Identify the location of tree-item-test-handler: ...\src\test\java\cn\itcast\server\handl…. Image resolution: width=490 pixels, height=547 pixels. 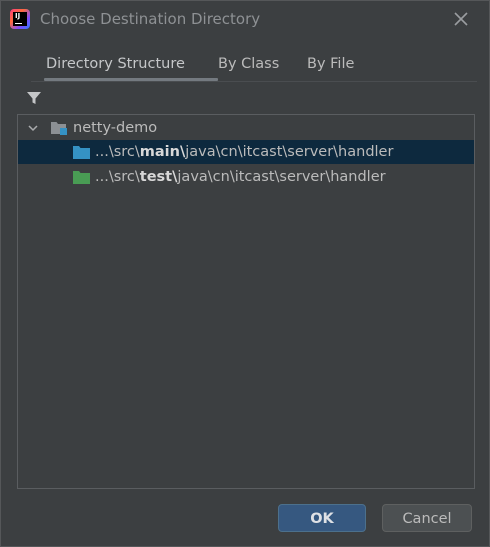
(246, 177).